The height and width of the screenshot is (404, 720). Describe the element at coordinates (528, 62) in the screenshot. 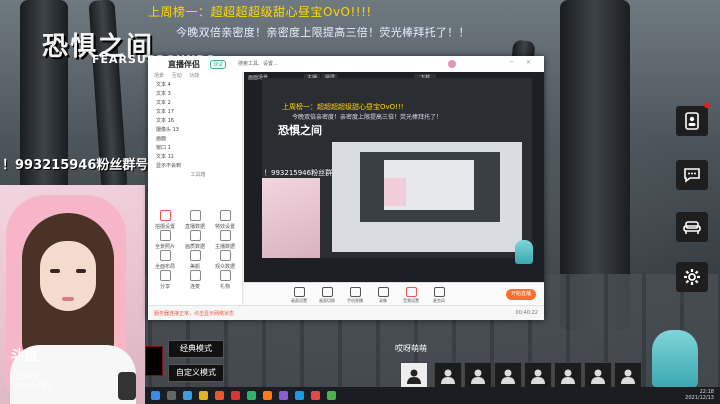

I see `close-icon: ✕` at that location.